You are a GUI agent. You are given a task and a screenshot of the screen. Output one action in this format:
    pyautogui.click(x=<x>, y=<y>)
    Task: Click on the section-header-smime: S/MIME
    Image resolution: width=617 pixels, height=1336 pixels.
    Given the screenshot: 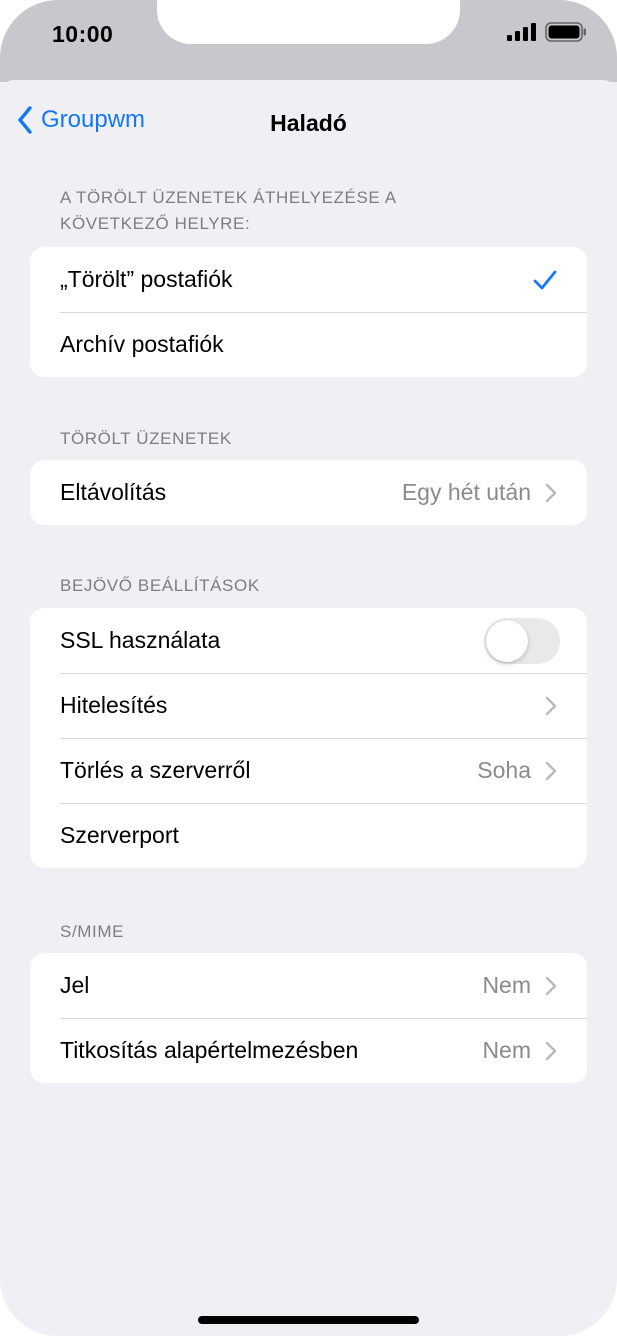 What is the action you would take?
    pyautogui.click(x=92, y=931)
    